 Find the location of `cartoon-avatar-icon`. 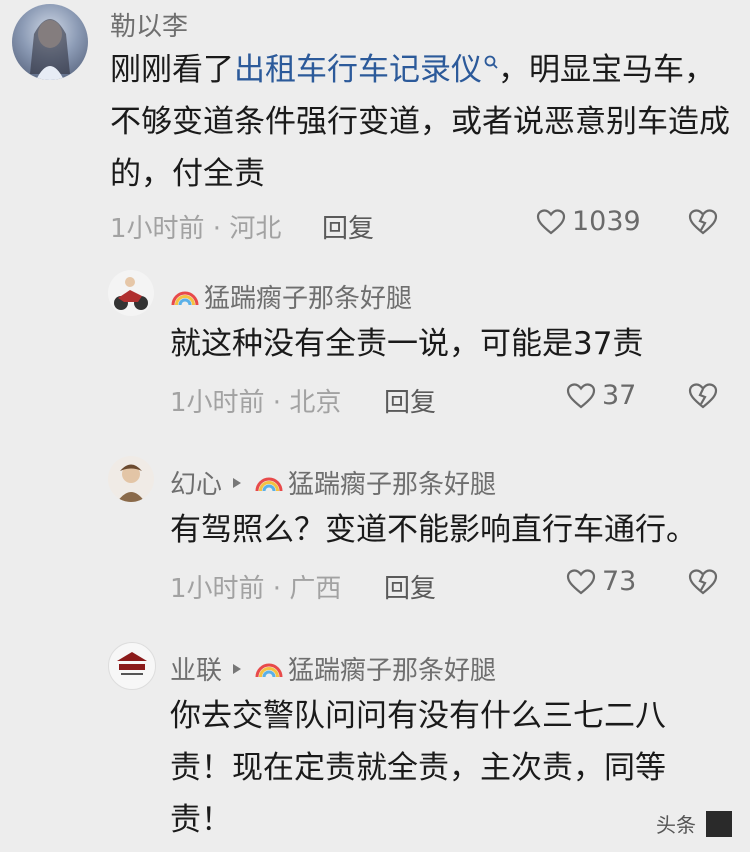

cartoon-avatar-icon is located at coordinates (131, 483).